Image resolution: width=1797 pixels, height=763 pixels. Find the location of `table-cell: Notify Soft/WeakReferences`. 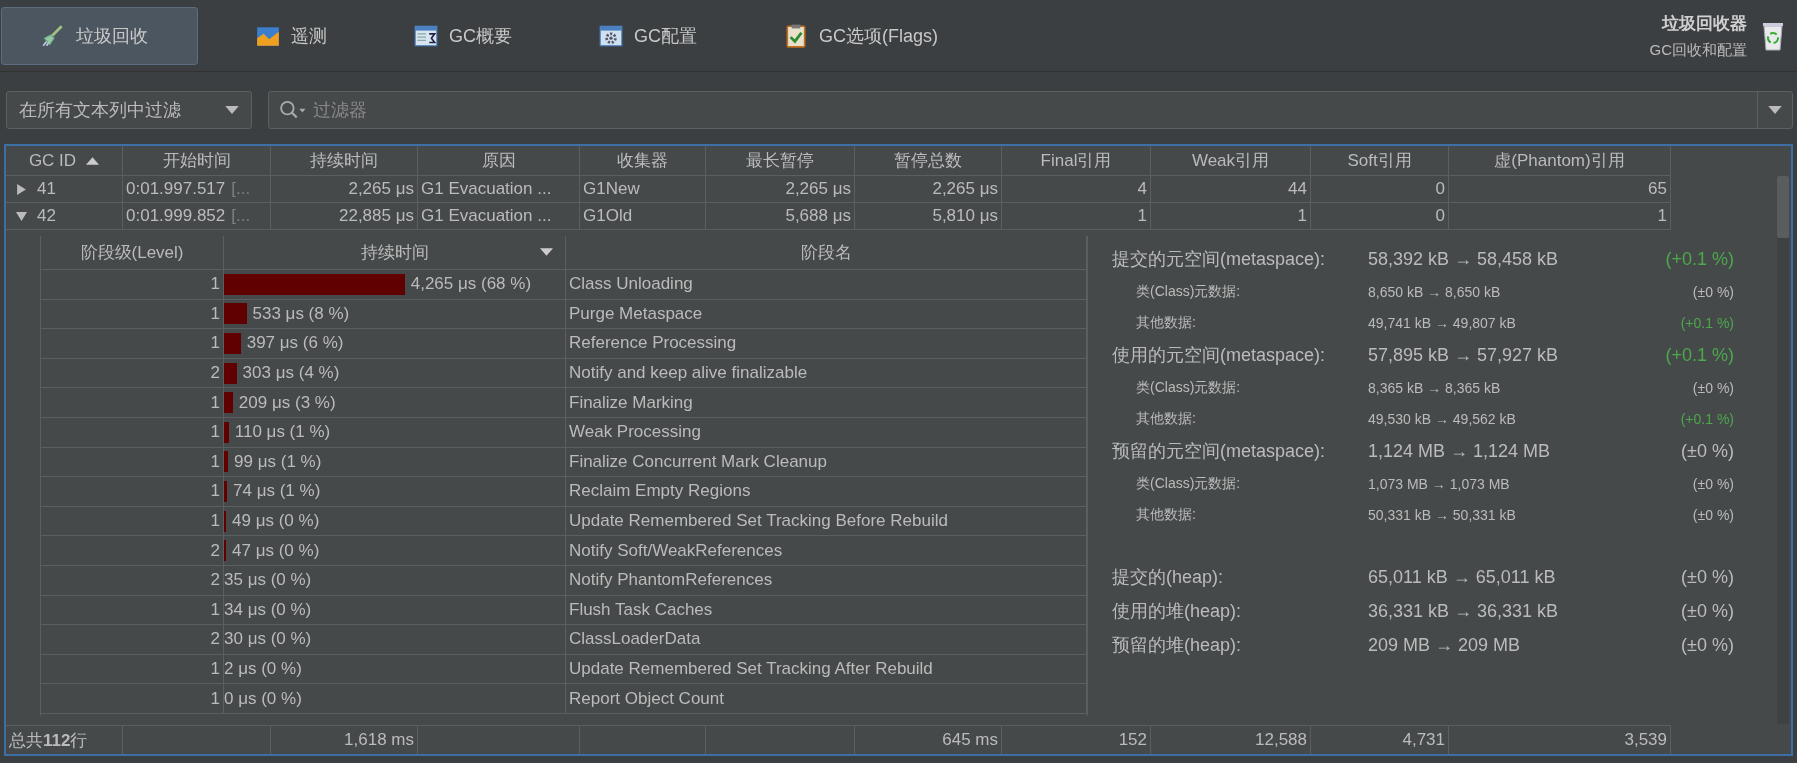

table-cell: Notify Soft/WeakReferences is located at coordinates (676, 550).